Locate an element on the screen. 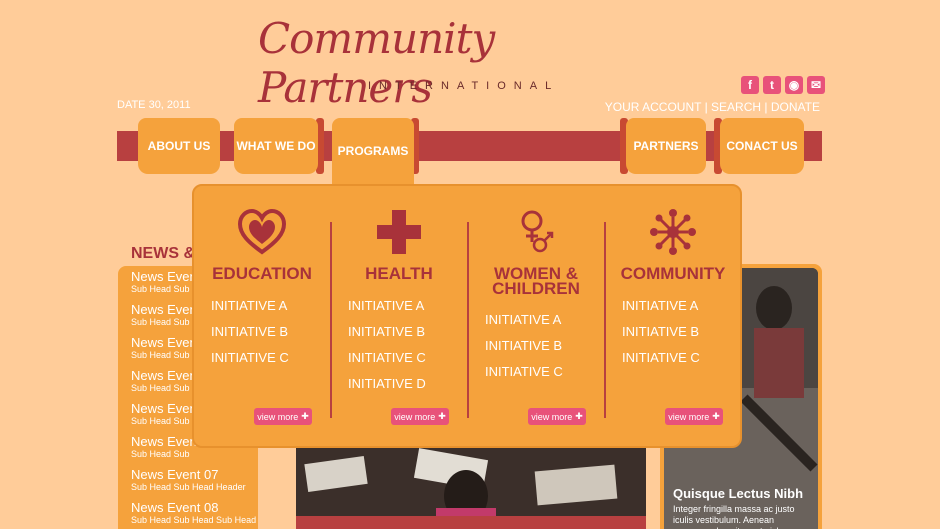 The width and height of the screenshot is (940, 529). news-item: News Event 08 Sub Head Sub Head Sub Head is located at coordinates (193, 512).